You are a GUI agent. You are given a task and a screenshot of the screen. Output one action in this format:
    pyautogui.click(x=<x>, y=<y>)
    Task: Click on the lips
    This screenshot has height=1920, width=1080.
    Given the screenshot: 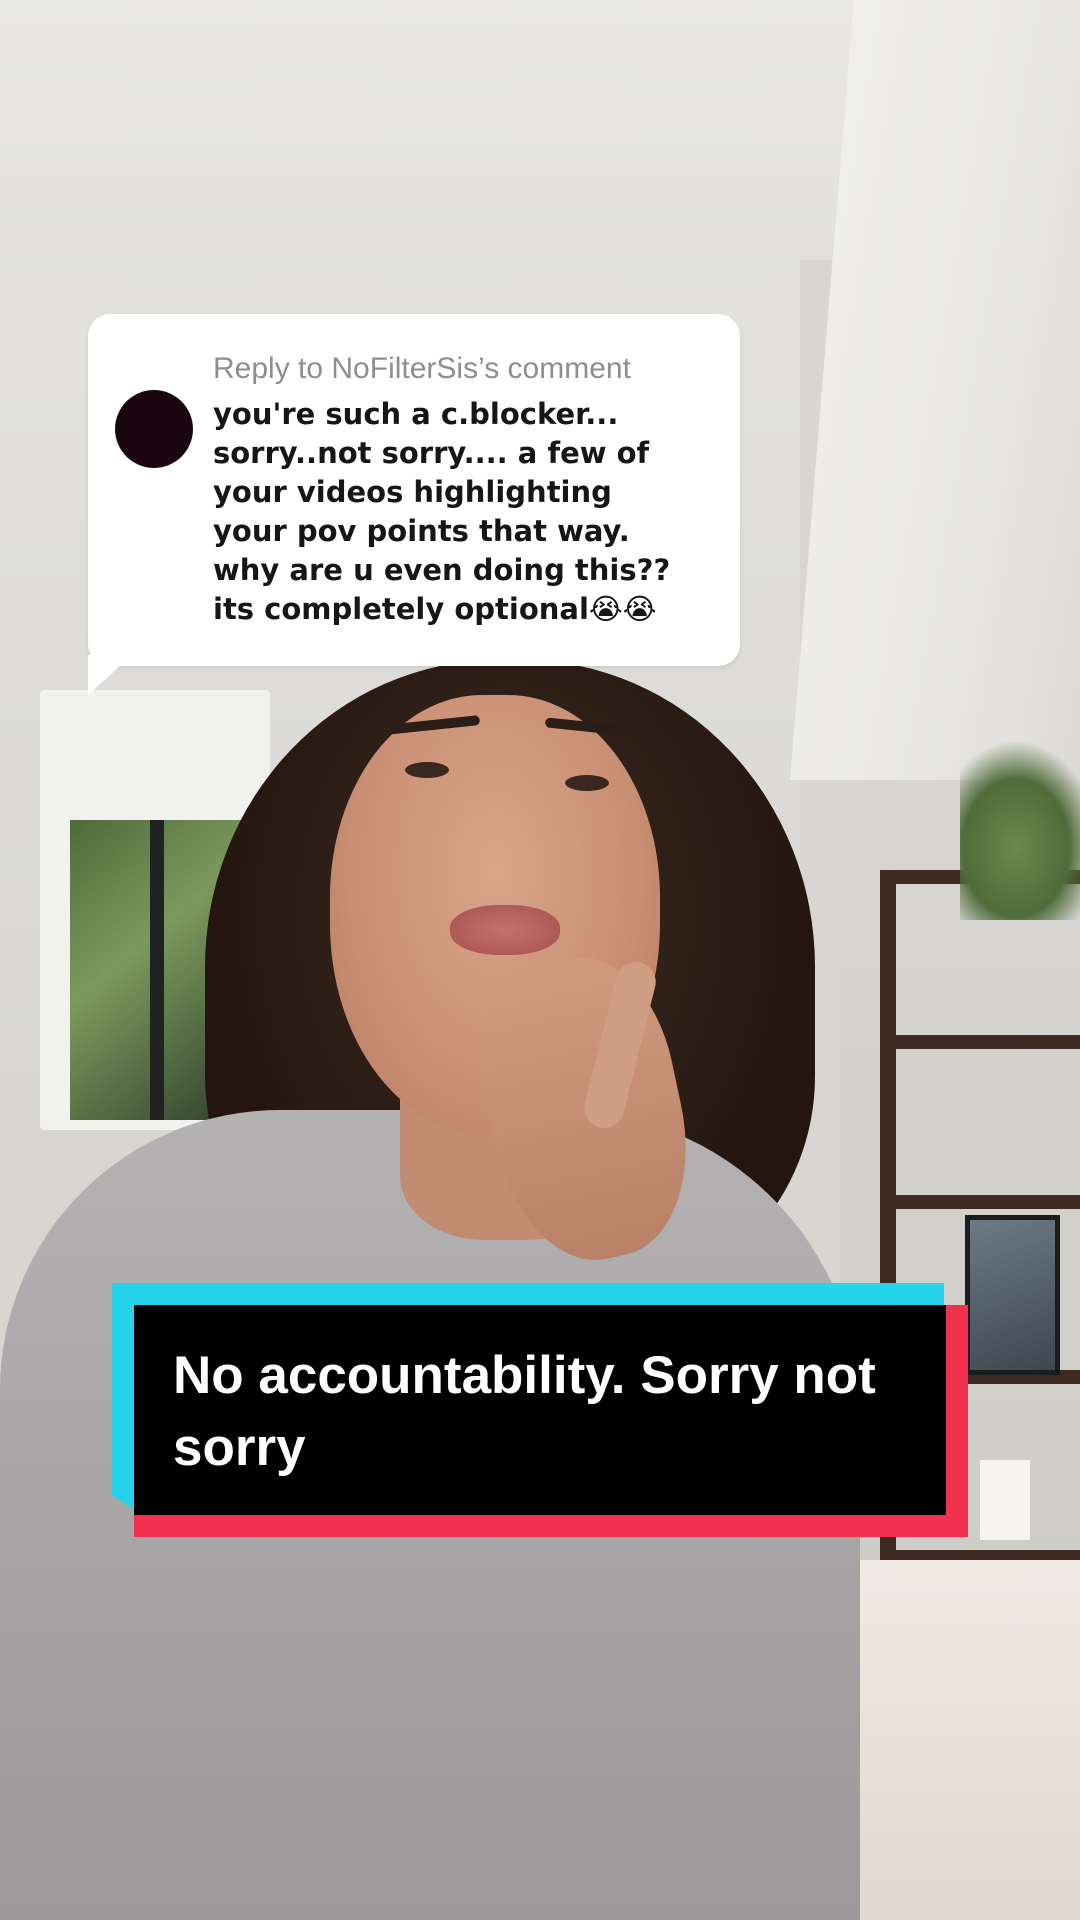 What is the action you would take?
    pyautogui.click(x=505, y=930)
    